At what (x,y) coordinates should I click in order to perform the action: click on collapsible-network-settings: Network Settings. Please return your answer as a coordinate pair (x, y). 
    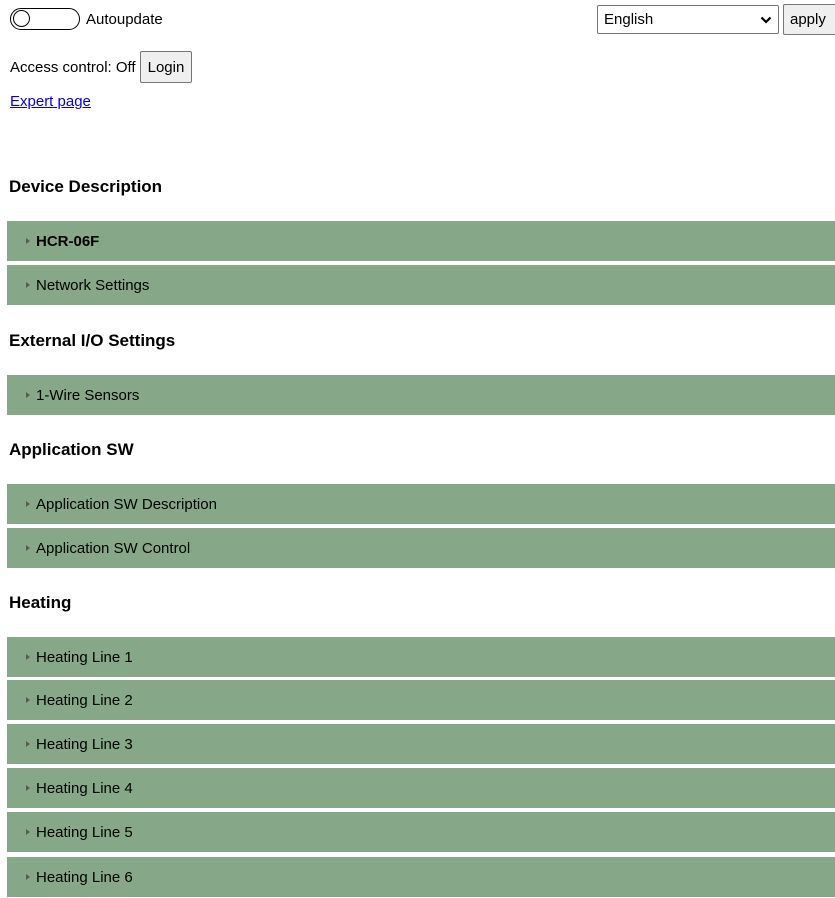
    Looking at the image, I should click on (421, 285).